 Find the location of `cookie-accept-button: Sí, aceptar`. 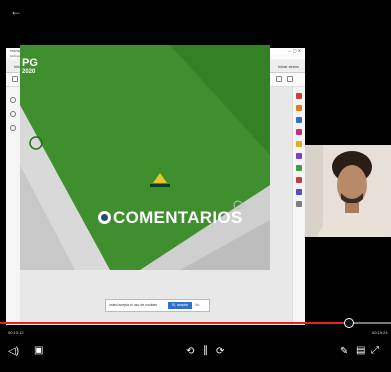

cookie-accept-button: Sí, aceptar is located at coordinates (180, 305).